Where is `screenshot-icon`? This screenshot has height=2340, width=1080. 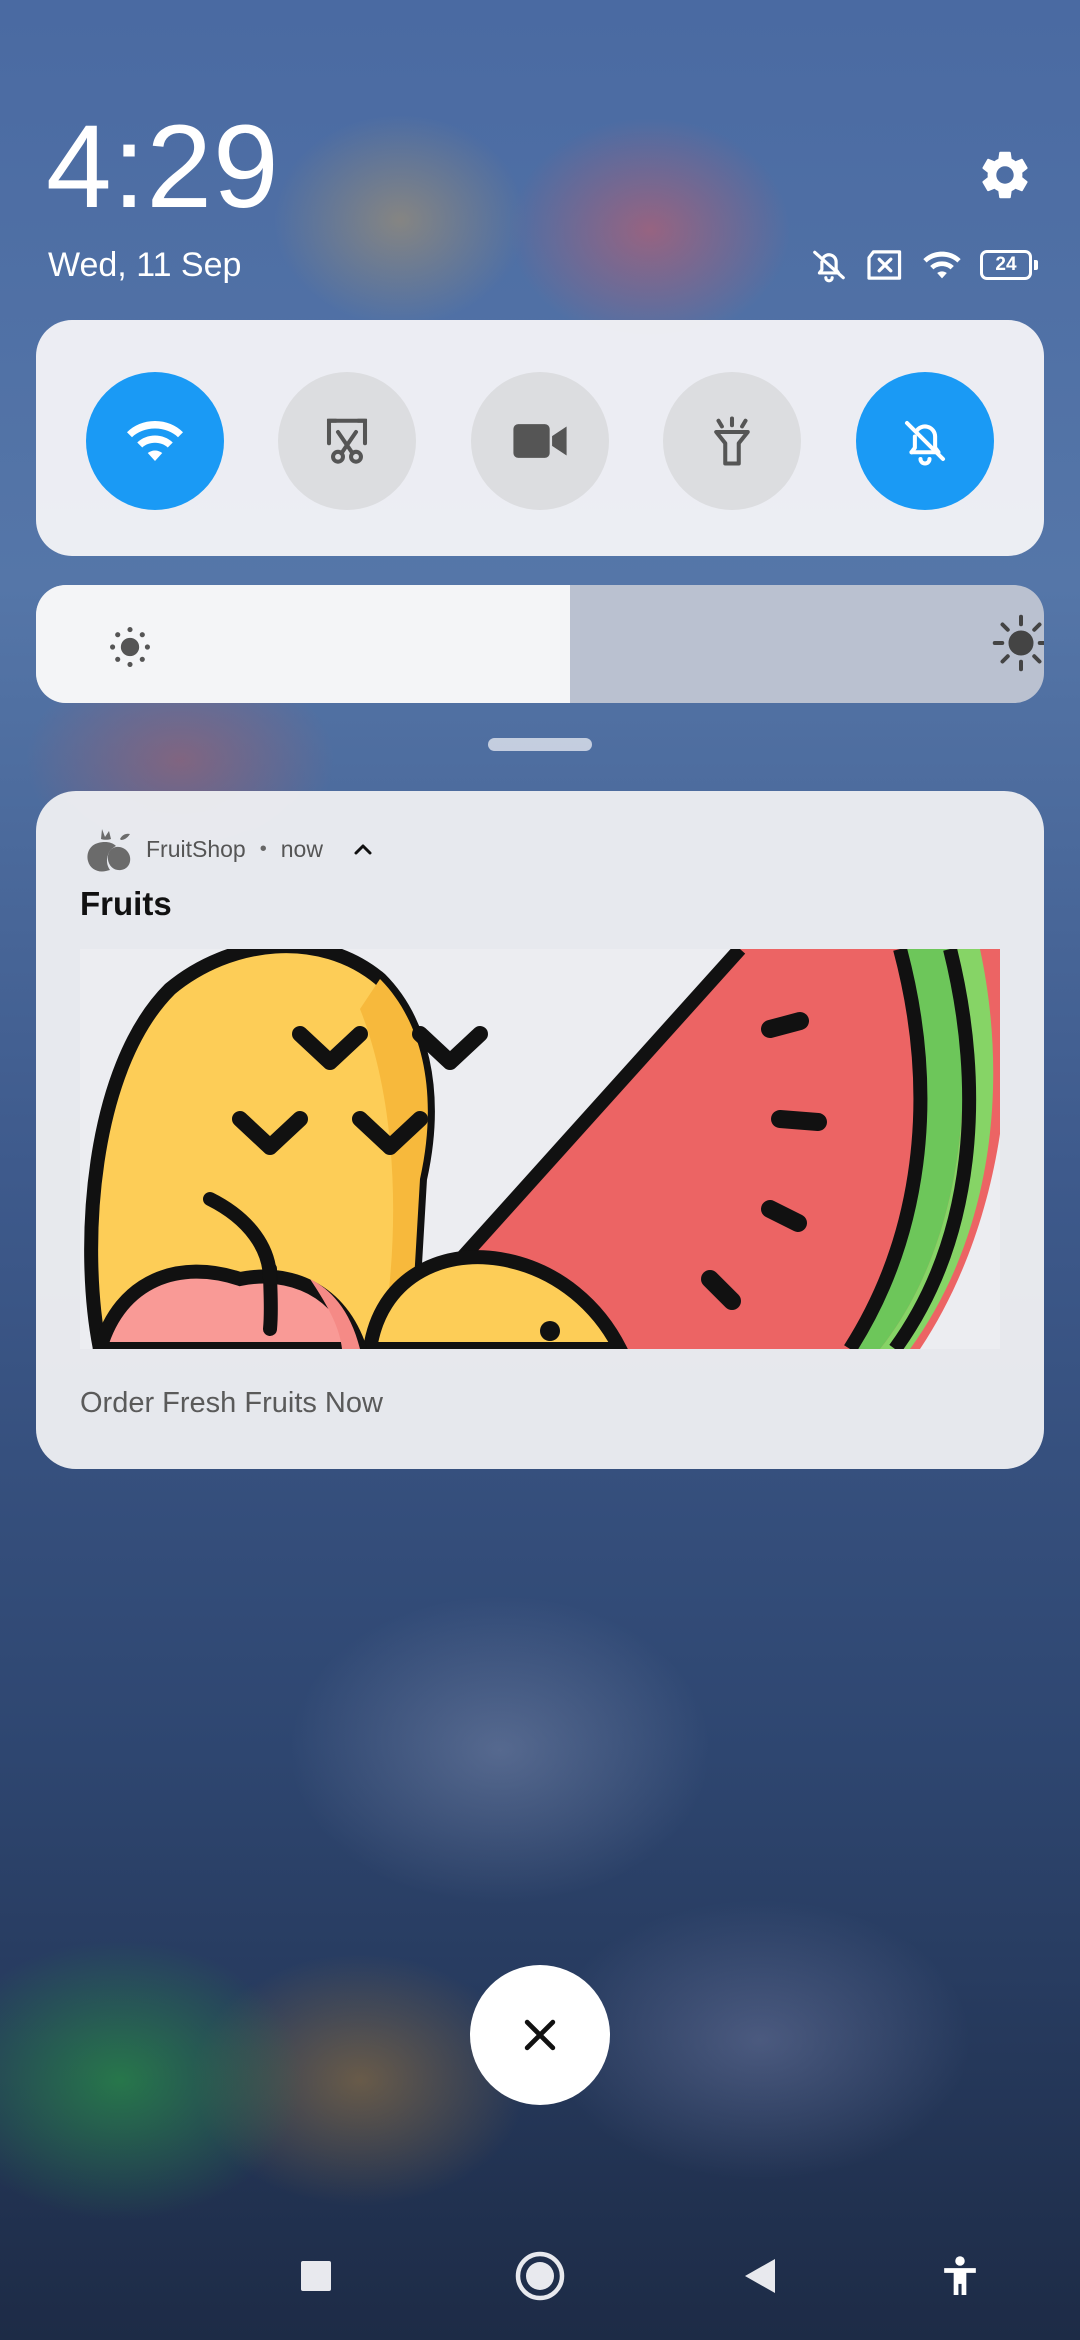 screenshot-icon is located at coordinates (347, 441).